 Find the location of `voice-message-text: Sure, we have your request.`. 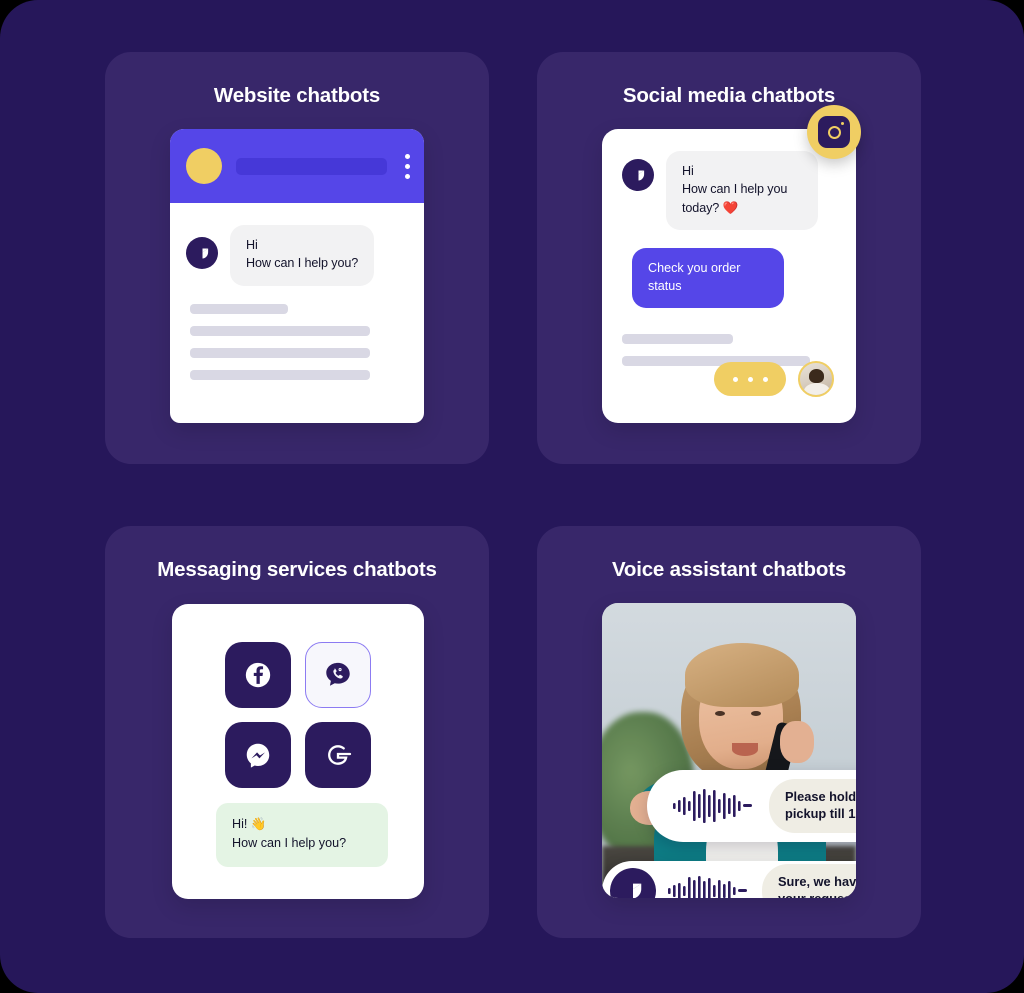

voice-message-text: Sure, we have your request. is located at coordinates (809, 880).